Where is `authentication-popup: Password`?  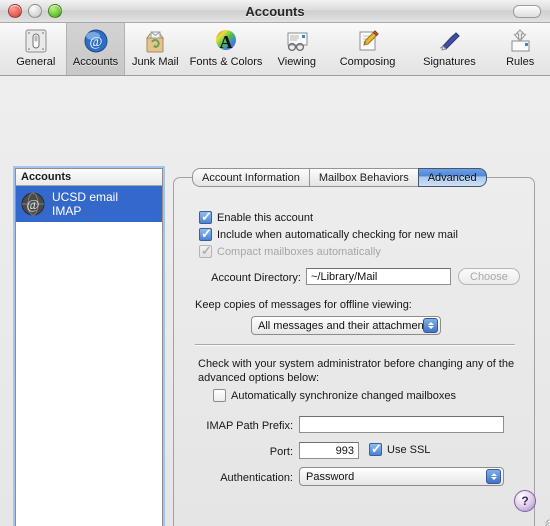
authentication-popup: Password is located at coordinates (401, 476).